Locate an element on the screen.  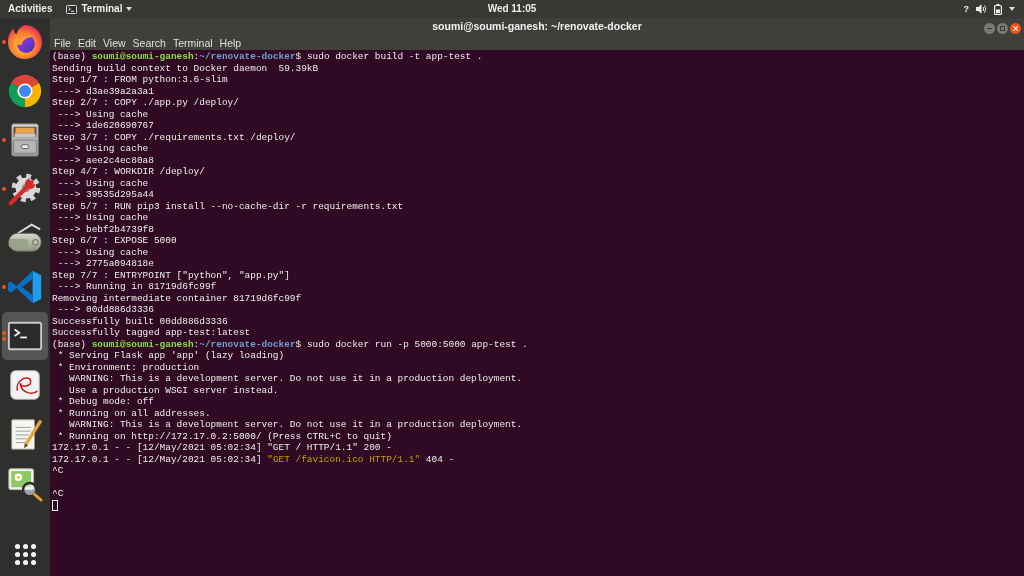
terminal-line: ---> 00dd886d3336 is located at coordinates (105, 310).